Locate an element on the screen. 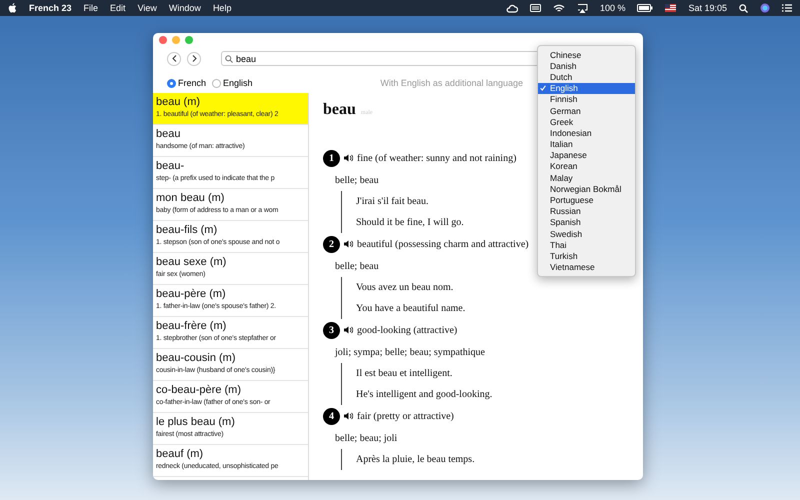 The width and height of the screenshot is (800, 500). menu-item: View is located at coordinates (147, 8).